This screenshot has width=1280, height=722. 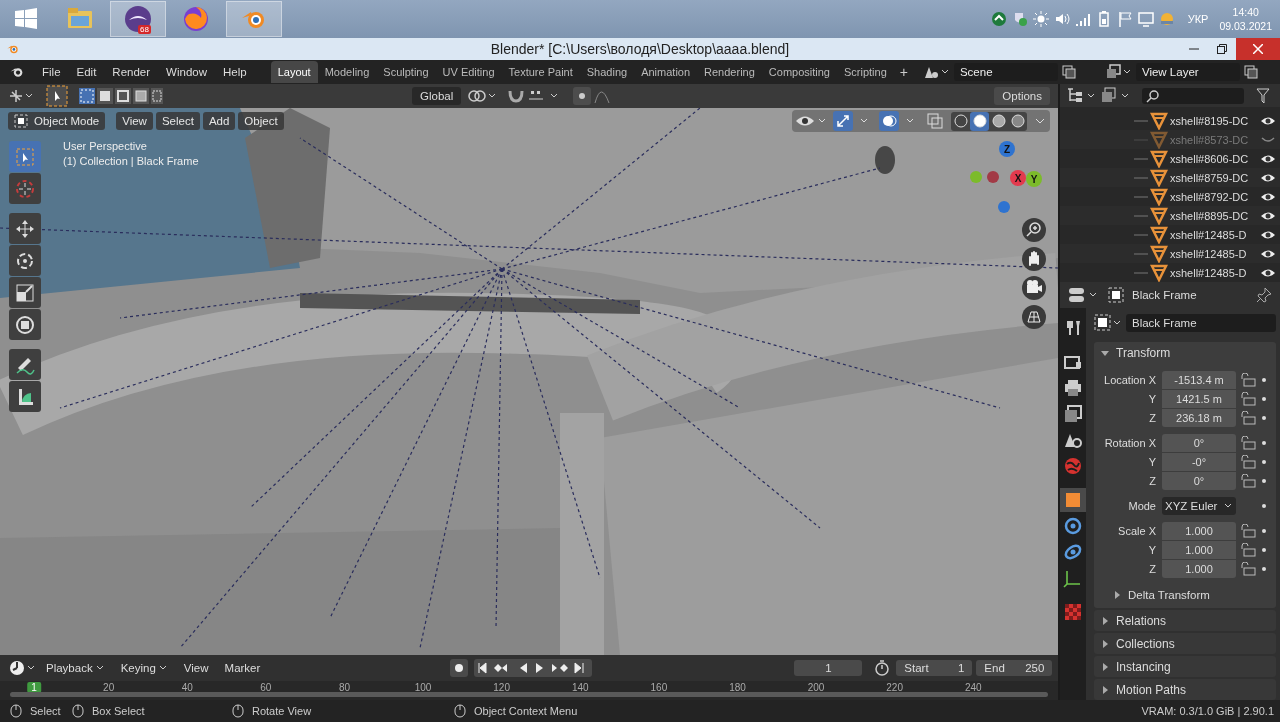 What do you see at coordinates (934, 668) in the screenshot?
I see `start-frame-field: Start 1` at bounding box center [934, 668].